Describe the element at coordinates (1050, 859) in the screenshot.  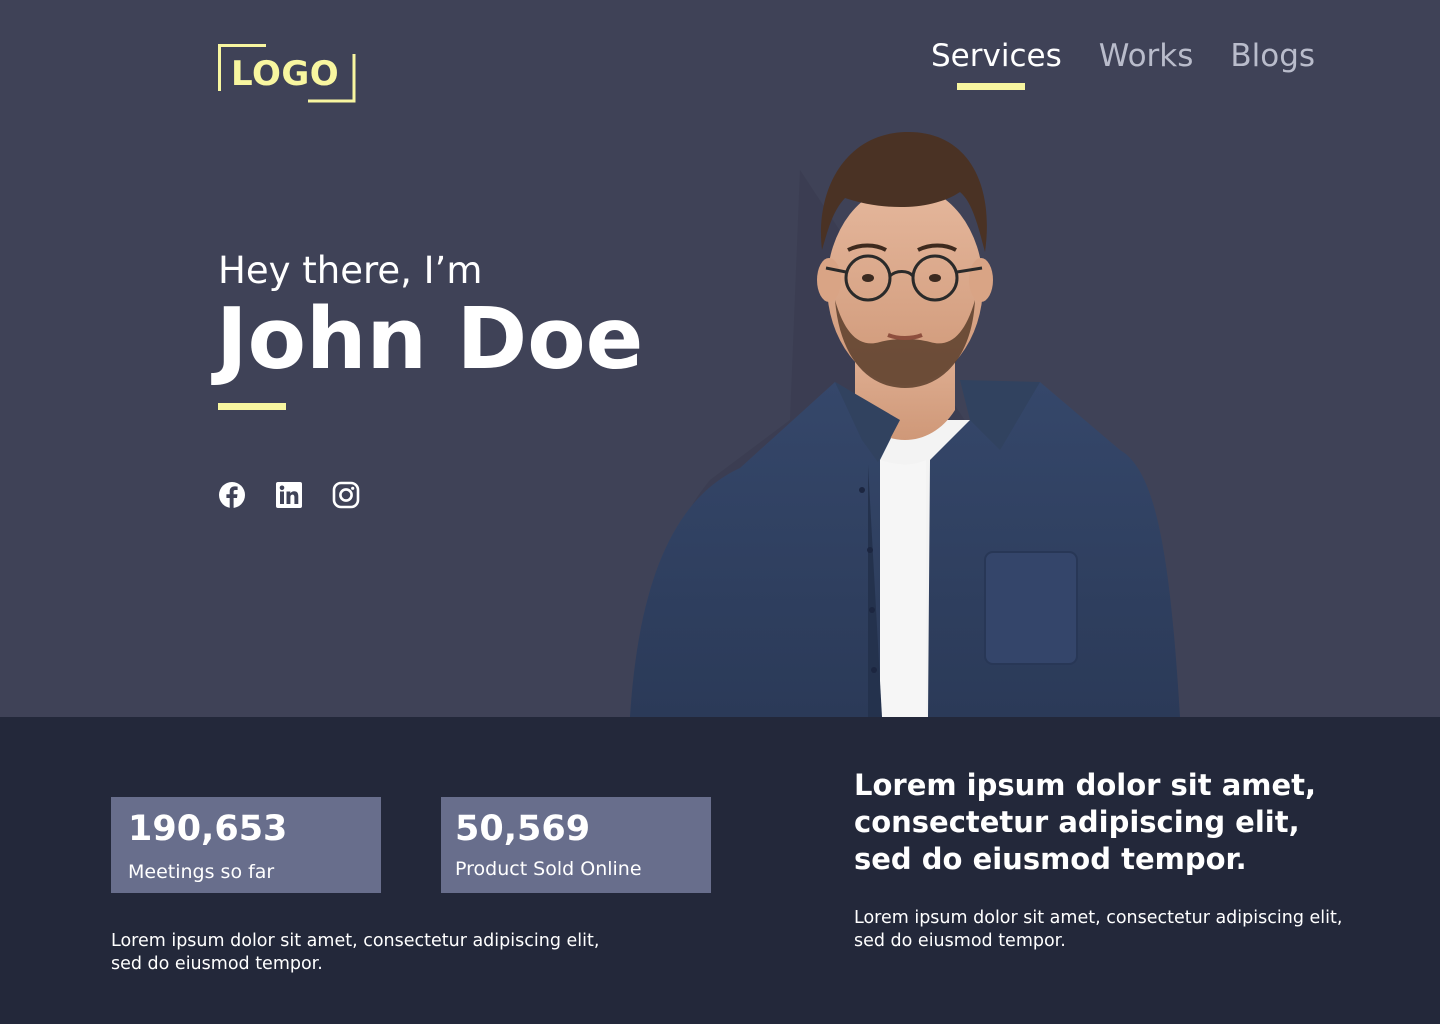
I see `heading-line: sed do eiusmod tempor.` at that location.